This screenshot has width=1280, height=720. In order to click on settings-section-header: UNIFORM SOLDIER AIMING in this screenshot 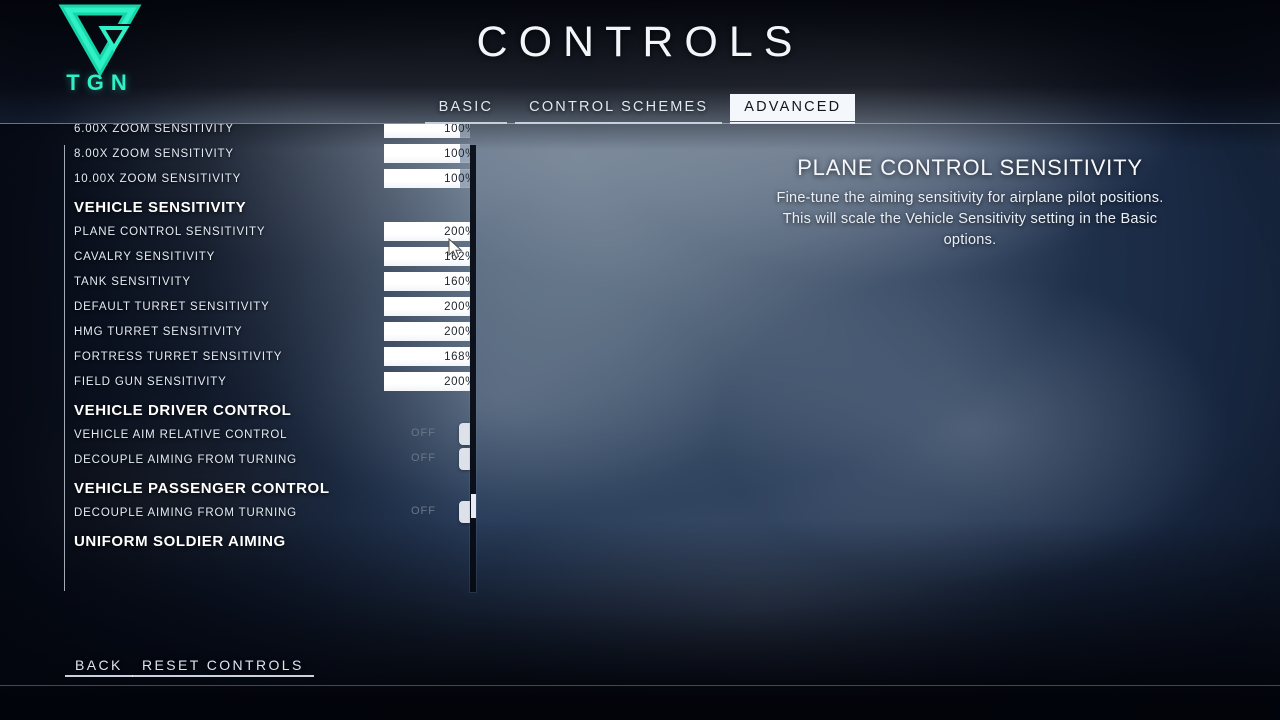, I will do `click(269, 541)`.